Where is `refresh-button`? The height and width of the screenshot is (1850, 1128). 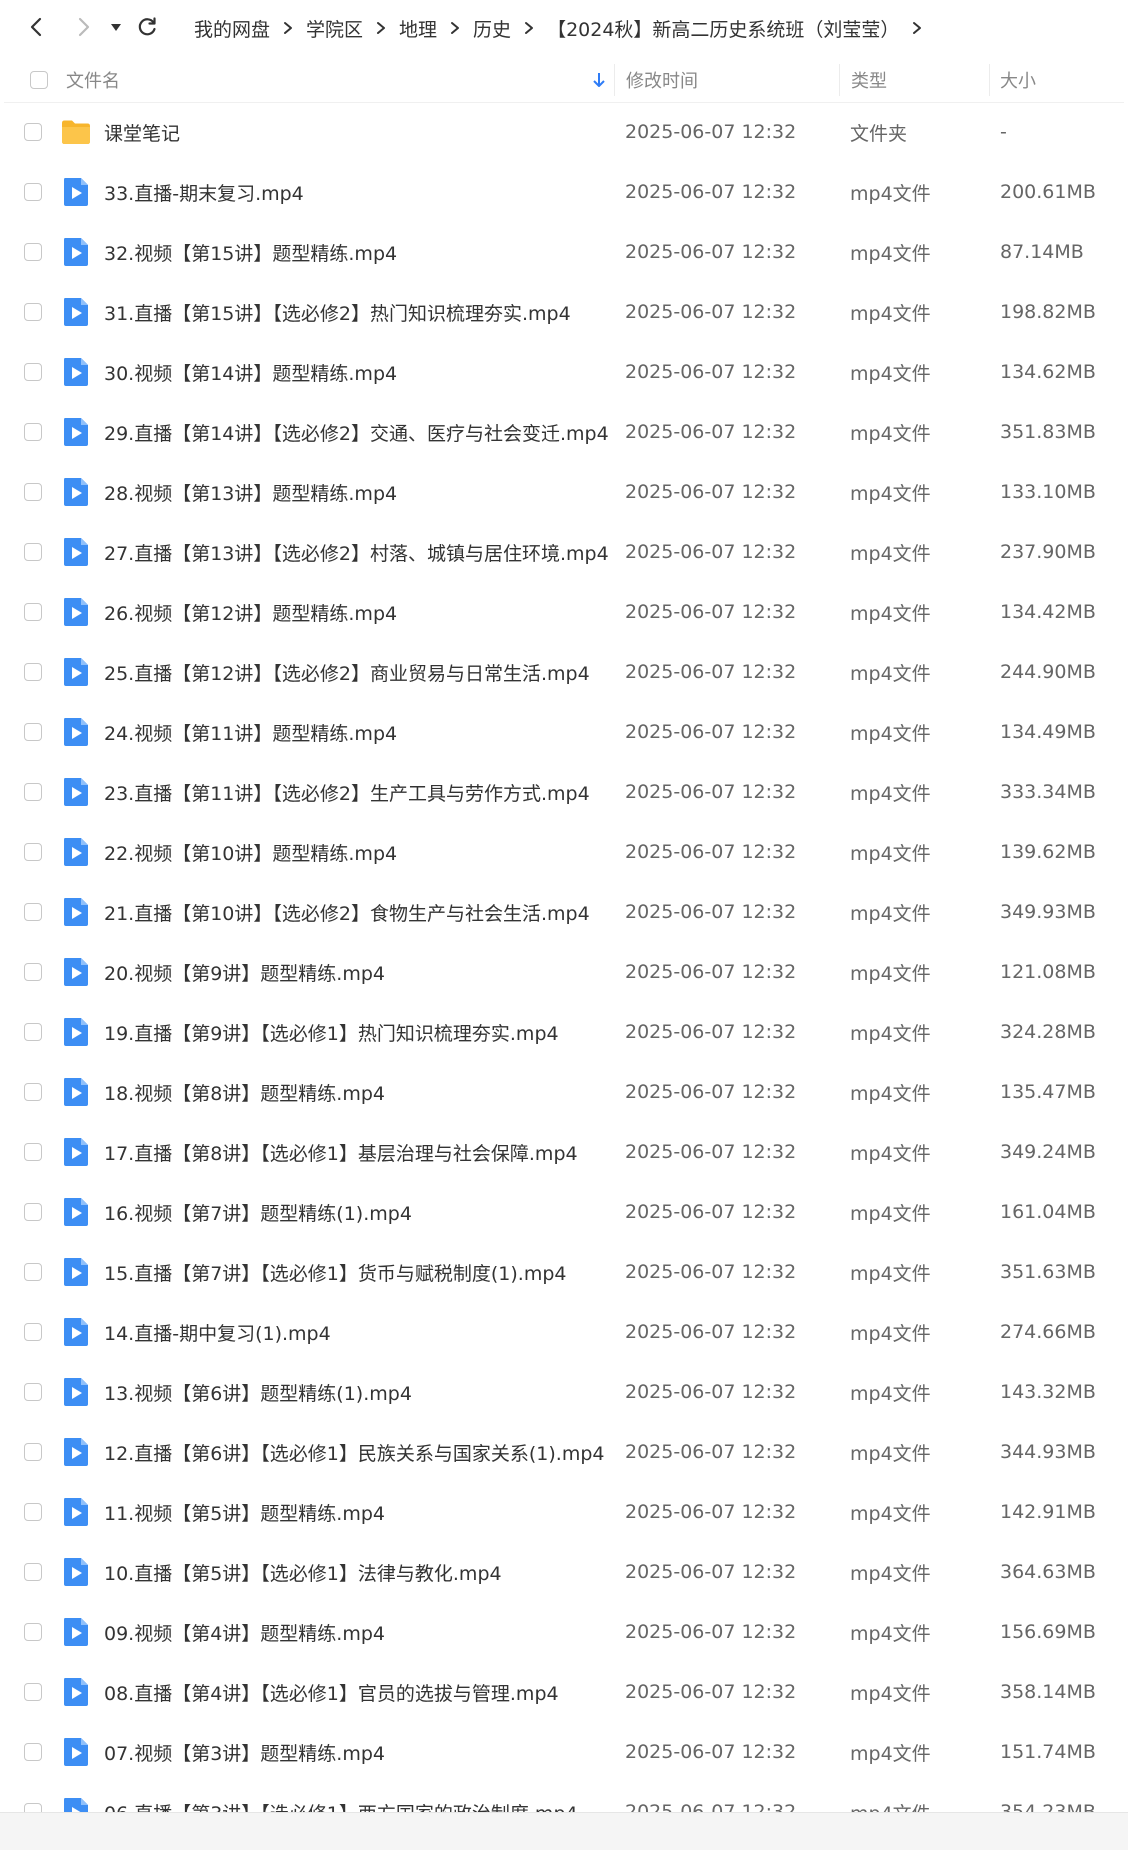 refresh-button is located at coordinates (147, 27).